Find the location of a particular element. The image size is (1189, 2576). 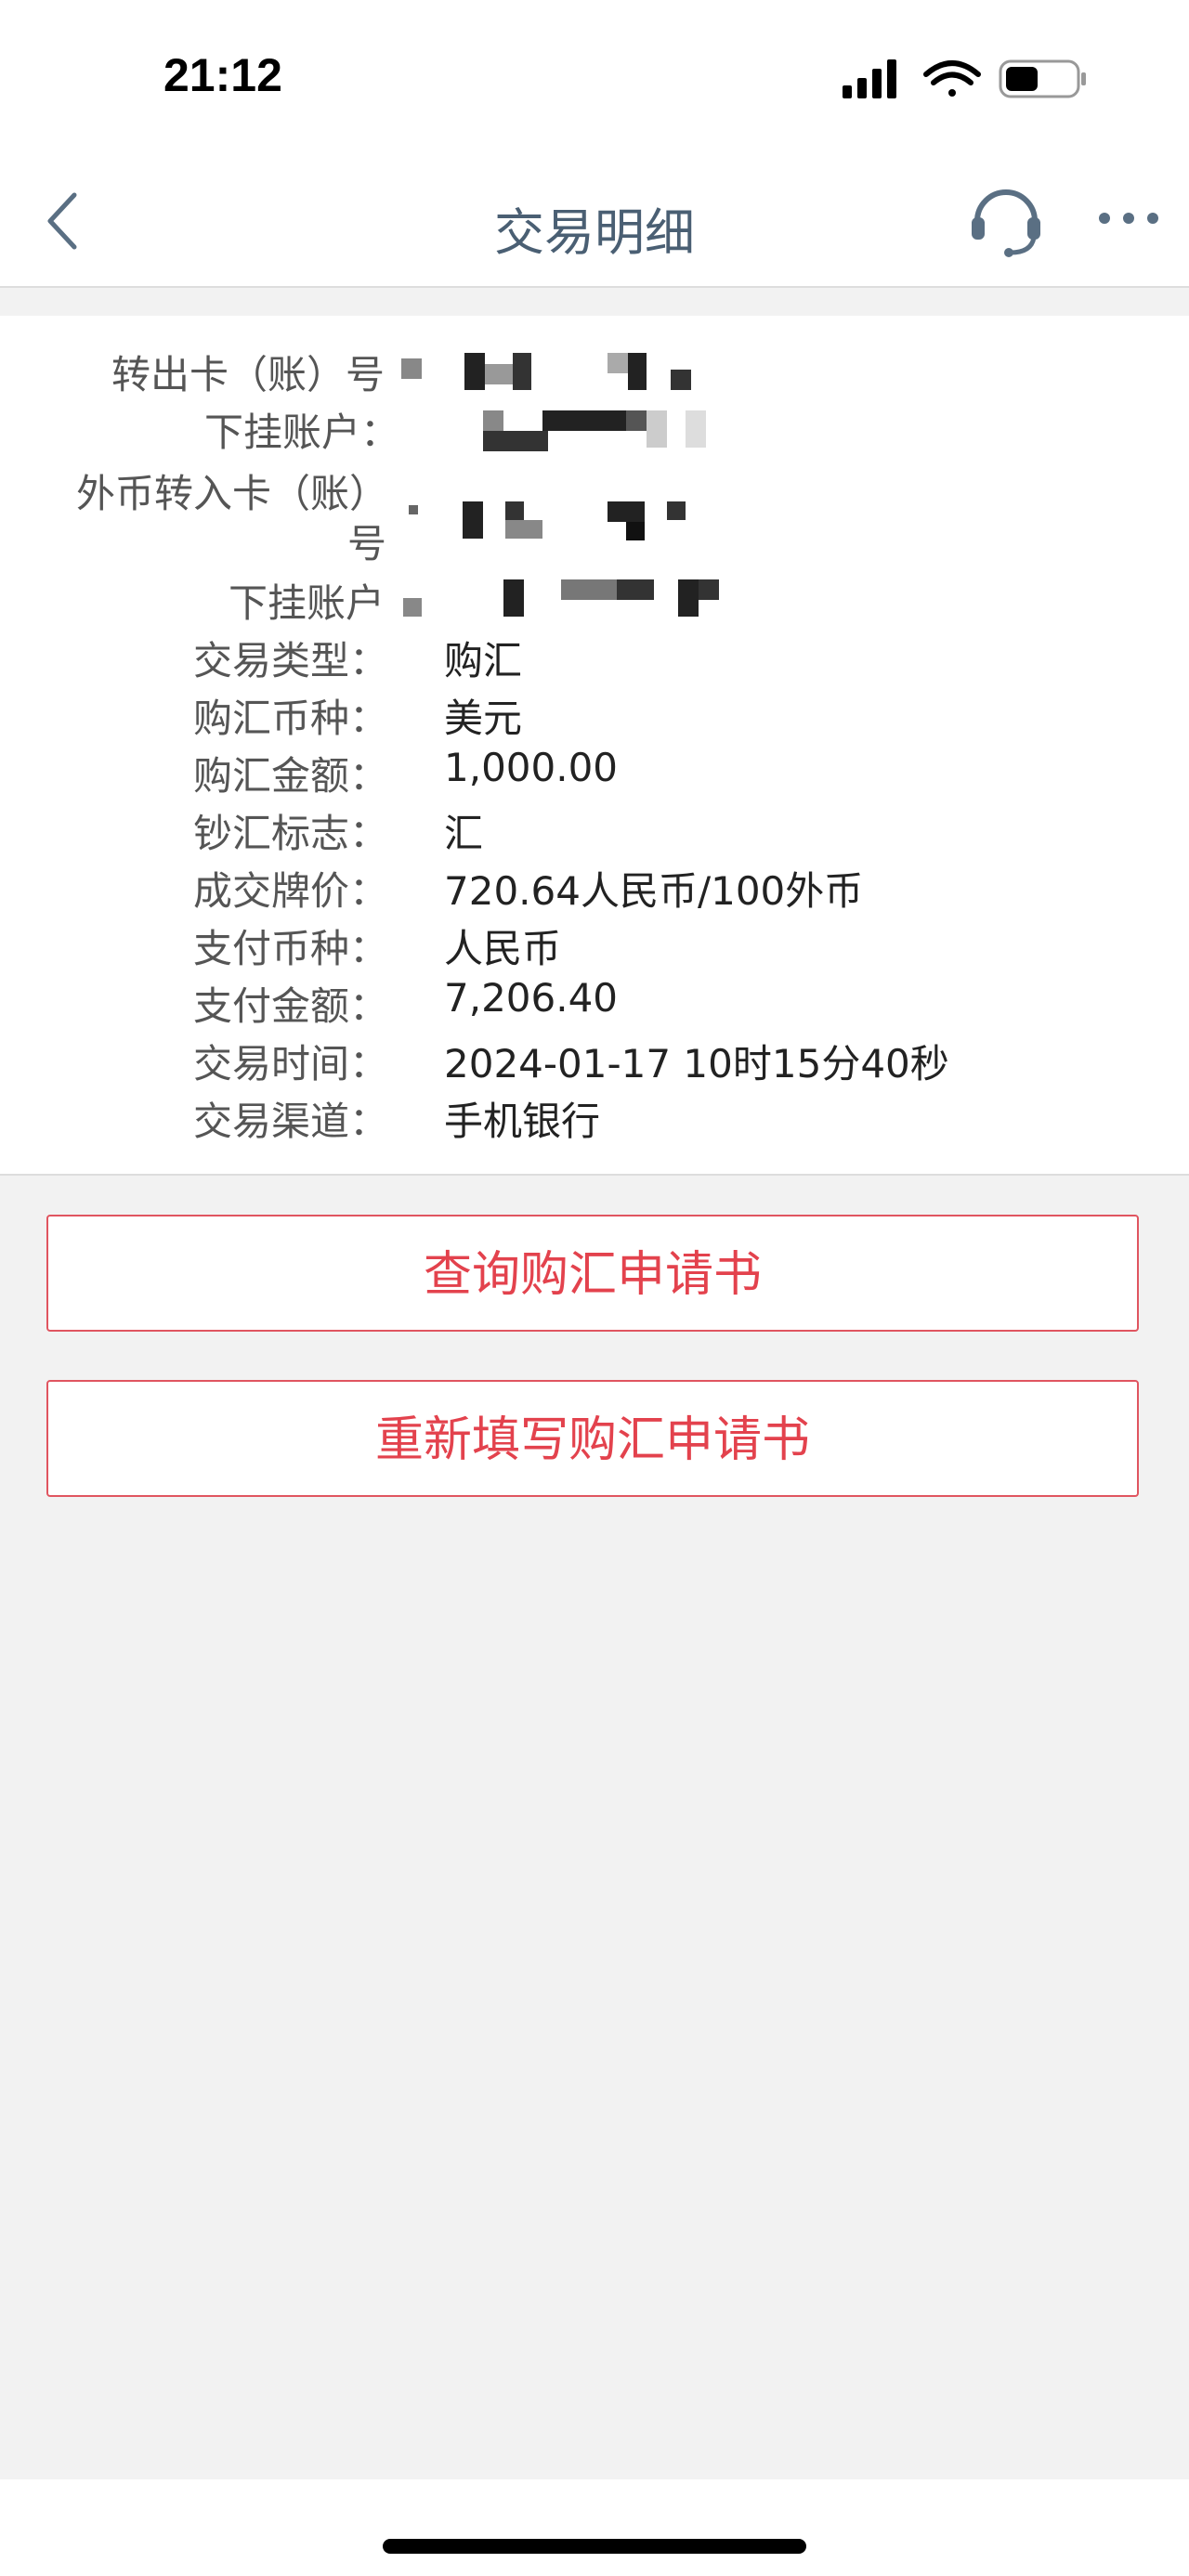

from-sub-account-row: 下挂账户： is located at coordinates (594, 429).